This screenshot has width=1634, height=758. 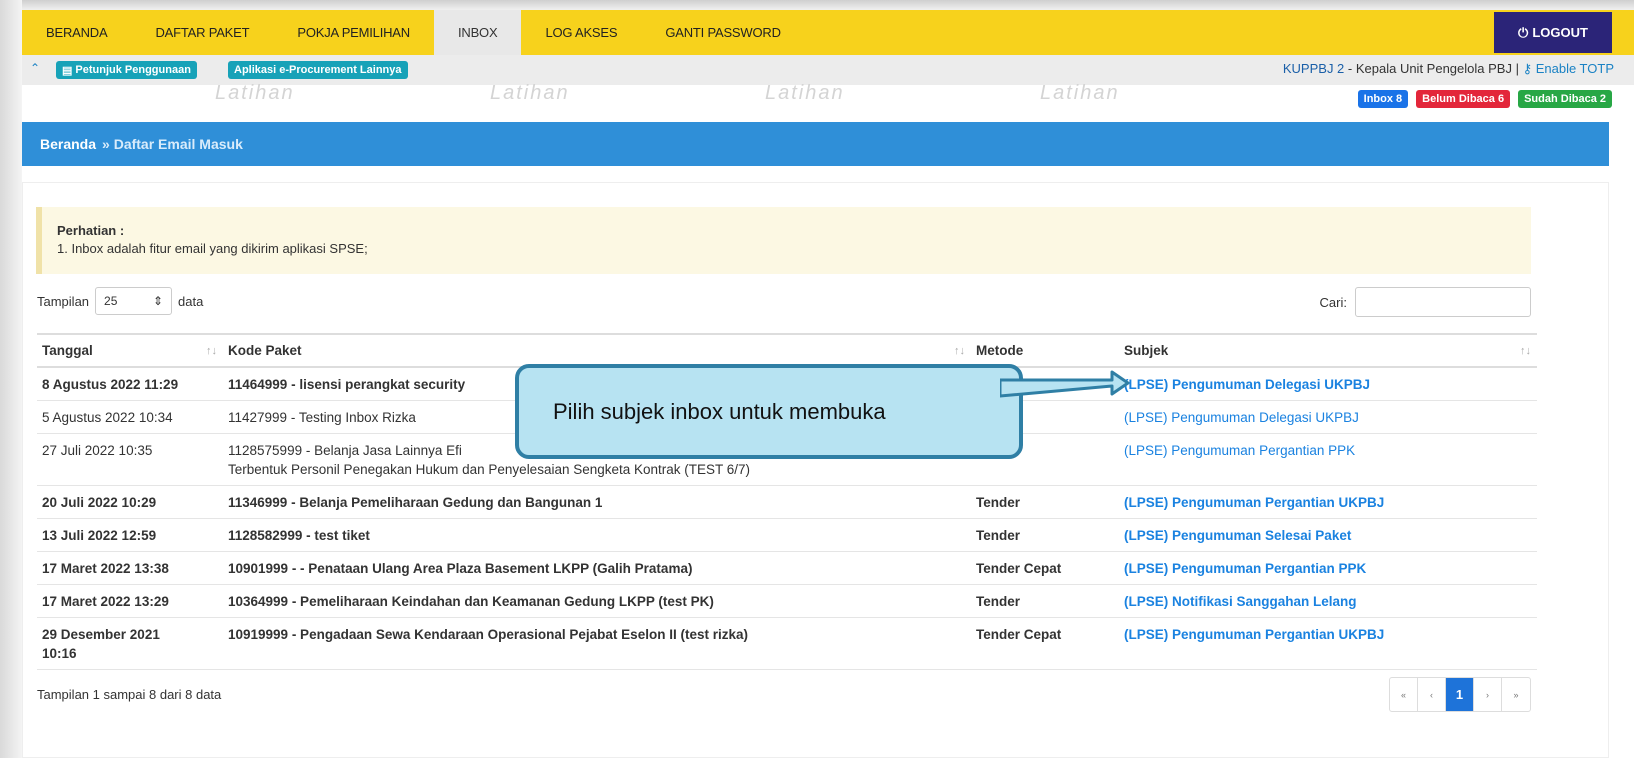 I want to click on cell-kode: 1128582999 - test tiket, so click(x=597, y=535).